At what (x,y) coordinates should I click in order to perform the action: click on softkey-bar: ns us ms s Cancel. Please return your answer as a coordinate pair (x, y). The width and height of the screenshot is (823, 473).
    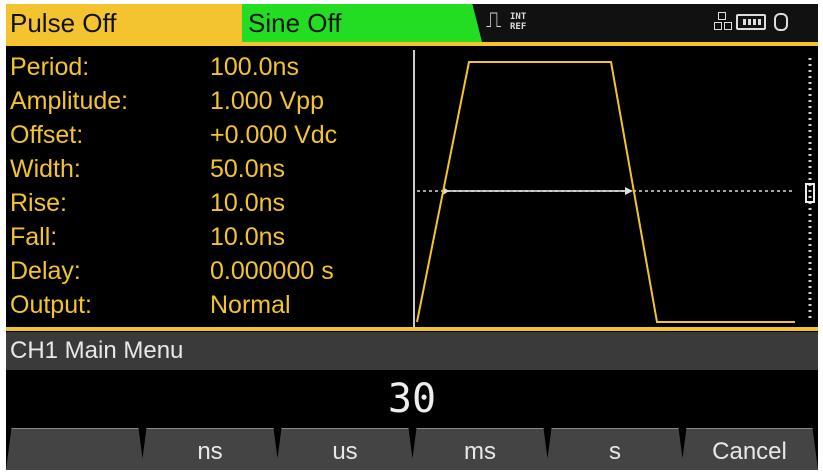
    Looking at the image, I should click on (412, 449).